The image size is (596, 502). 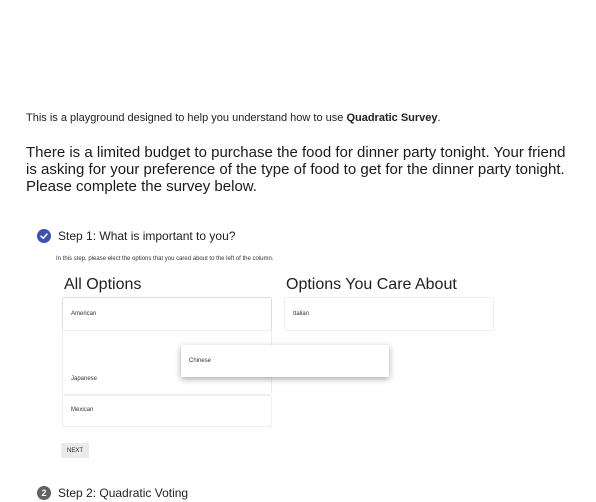 I want to click on care-about-heading: Options You Care About, so click(x=371, y=284).